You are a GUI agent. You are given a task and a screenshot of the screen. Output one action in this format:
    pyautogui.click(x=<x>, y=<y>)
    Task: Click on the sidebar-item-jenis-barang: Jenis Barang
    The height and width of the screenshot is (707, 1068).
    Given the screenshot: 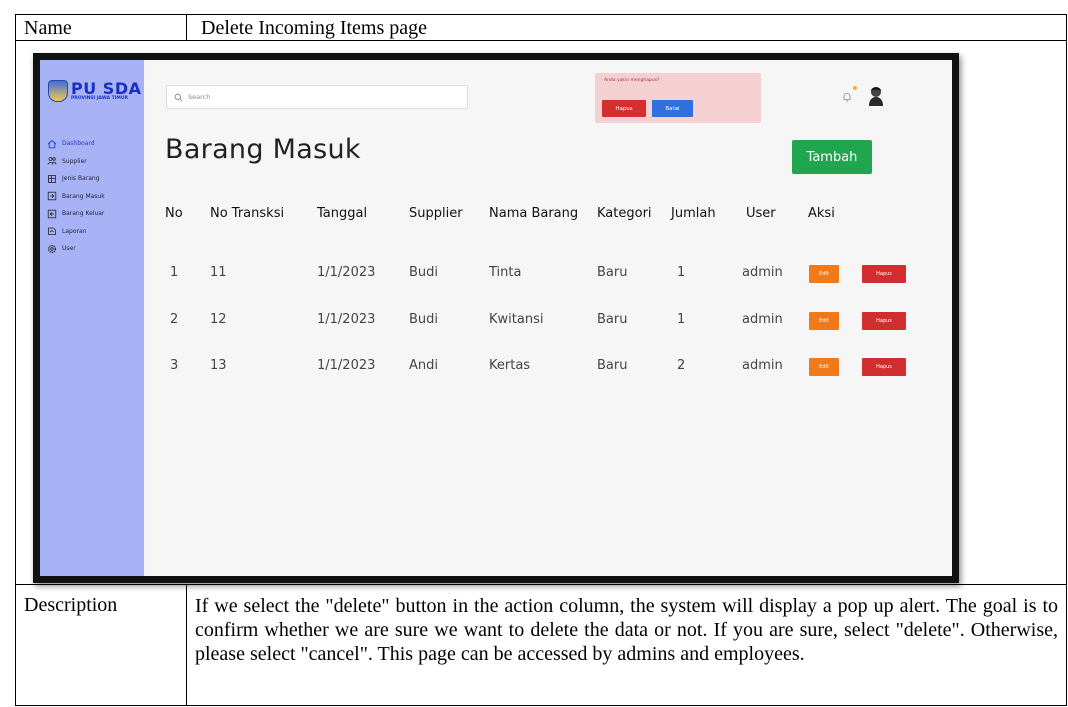 What is the action you would take?
    pyautogui.click(x=95, y=179)
    